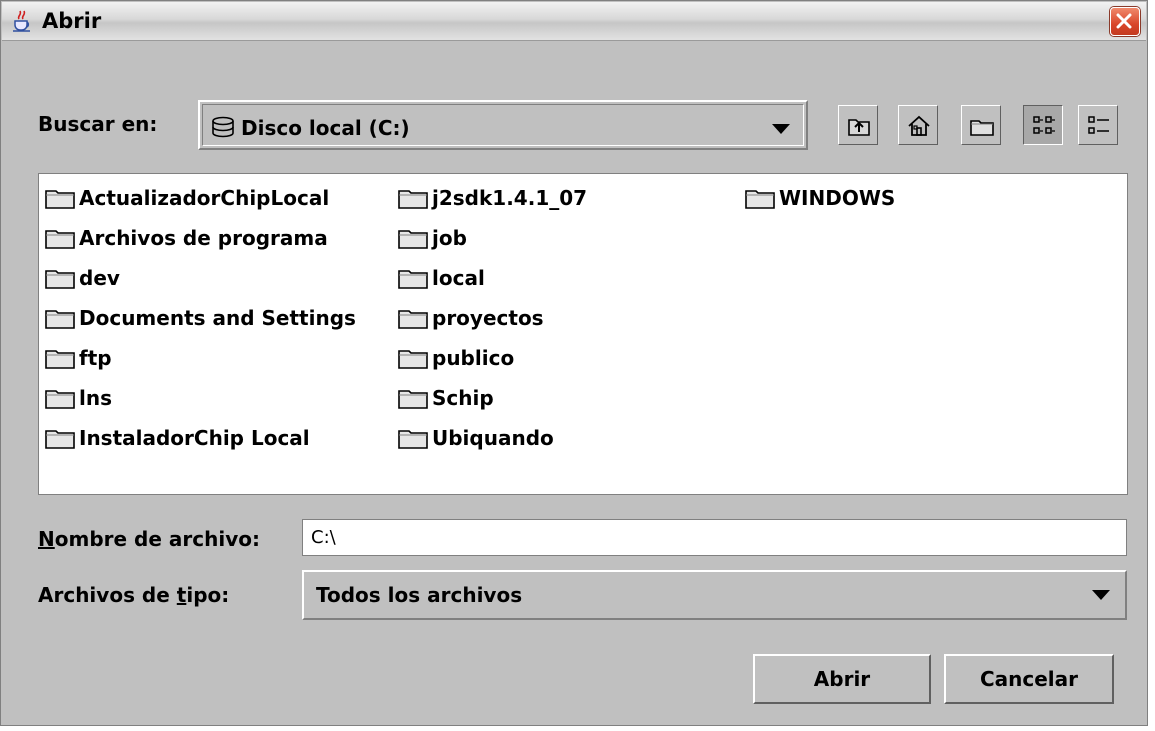  What do you see at coordinates (449, 238) in the screenshot?
I see `file-name: job` at bounding box center [449, 238].